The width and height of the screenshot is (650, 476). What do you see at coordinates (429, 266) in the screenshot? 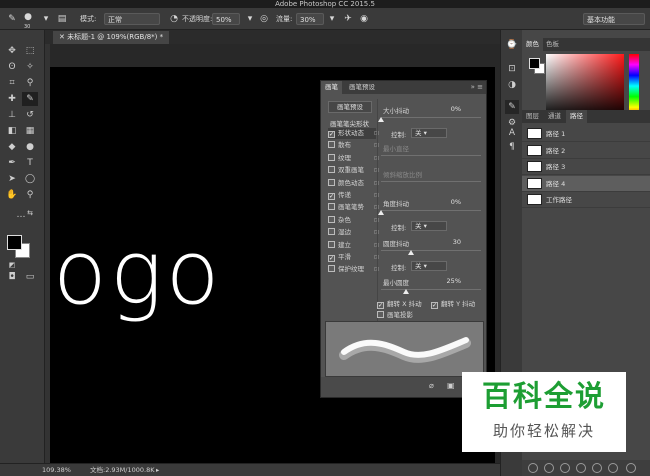
I see `roundness-control-select: 关 ▾` at bounding box center [429, 266].